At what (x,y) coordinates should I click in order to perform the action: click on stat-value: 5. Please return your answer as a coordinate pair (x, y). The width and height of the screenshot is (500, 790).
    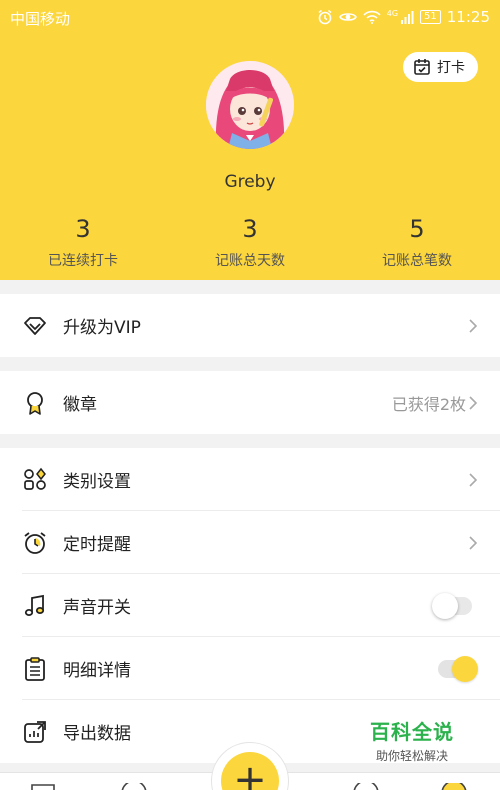
    Looking at the image, I should click on (417, 229).